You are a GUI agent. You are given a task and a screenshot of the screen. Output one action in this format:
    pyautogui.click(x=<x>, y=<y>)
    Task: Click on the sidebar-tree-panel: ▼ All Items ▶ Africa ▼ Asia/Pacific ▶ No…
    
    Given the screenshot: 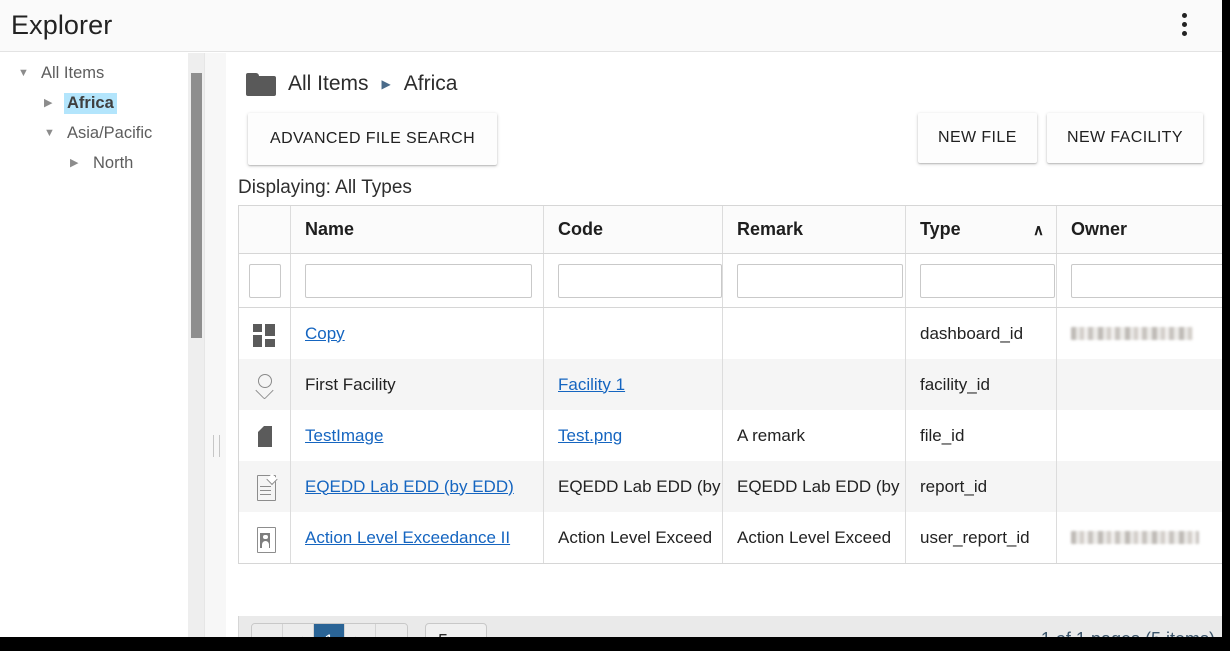 What is the action you would take?
    pyautogui.click(x=94, y=345)
    